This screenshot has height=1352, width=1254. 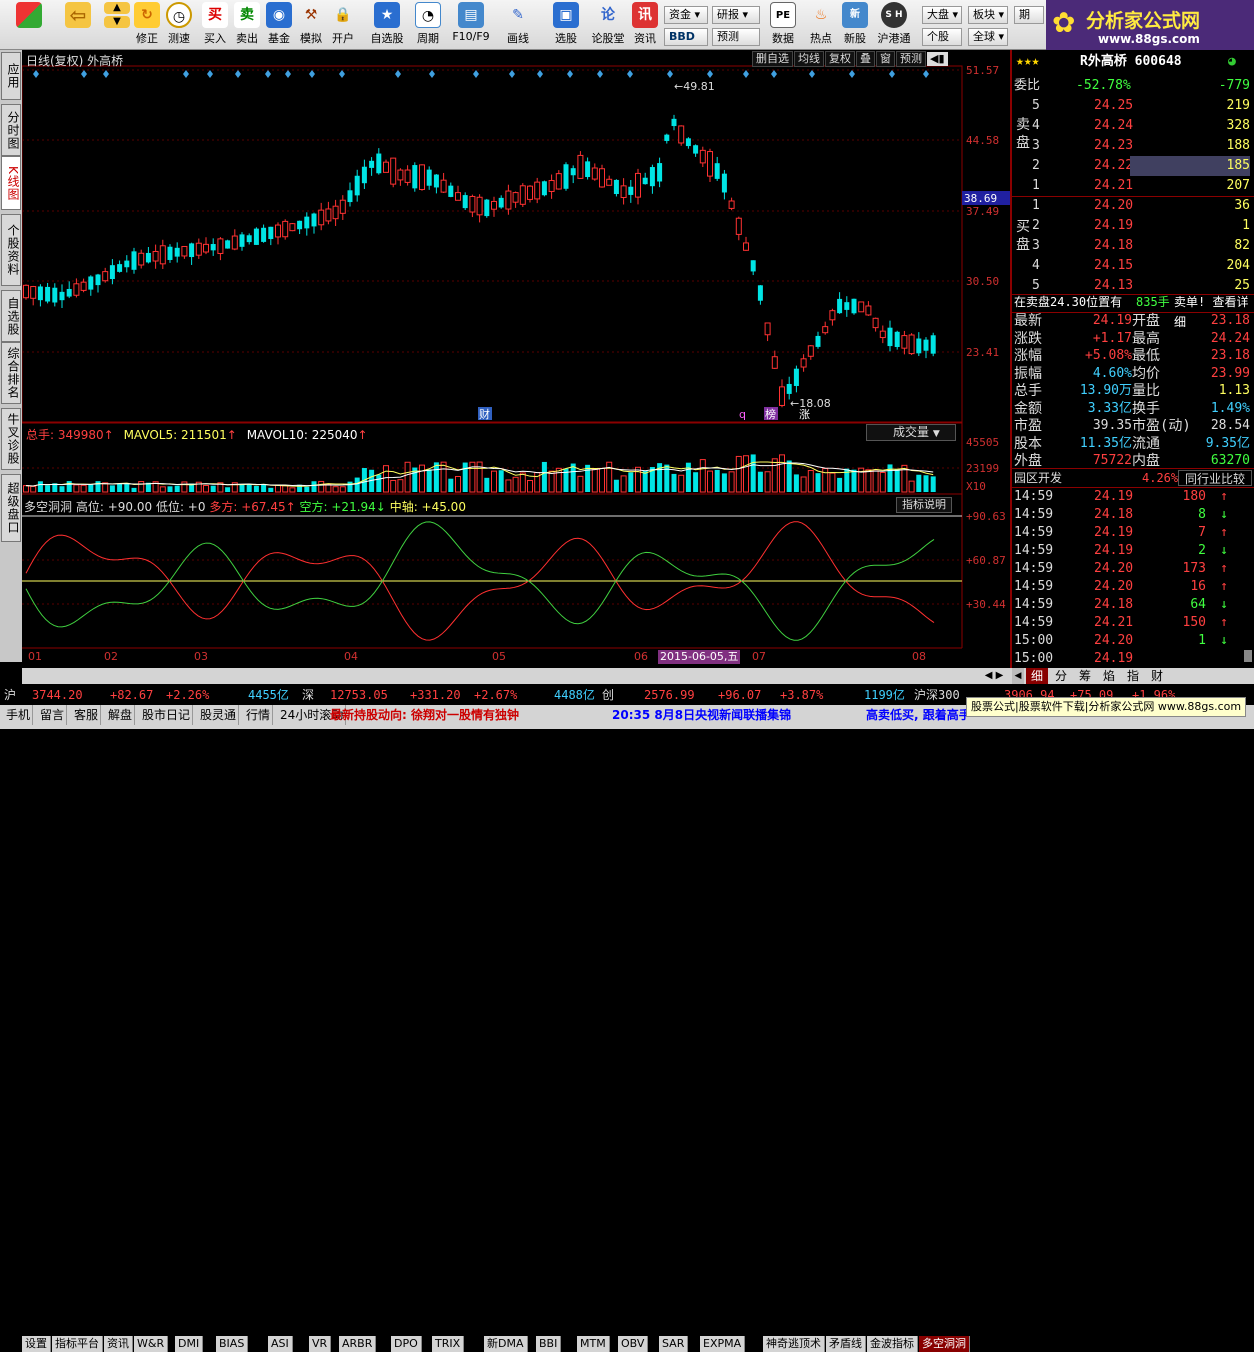 What do you see at coordinates (1215, 478) in the screenshot?
I see `sector-compare-button: 同行业比较` at bounding box center [1215, 478].